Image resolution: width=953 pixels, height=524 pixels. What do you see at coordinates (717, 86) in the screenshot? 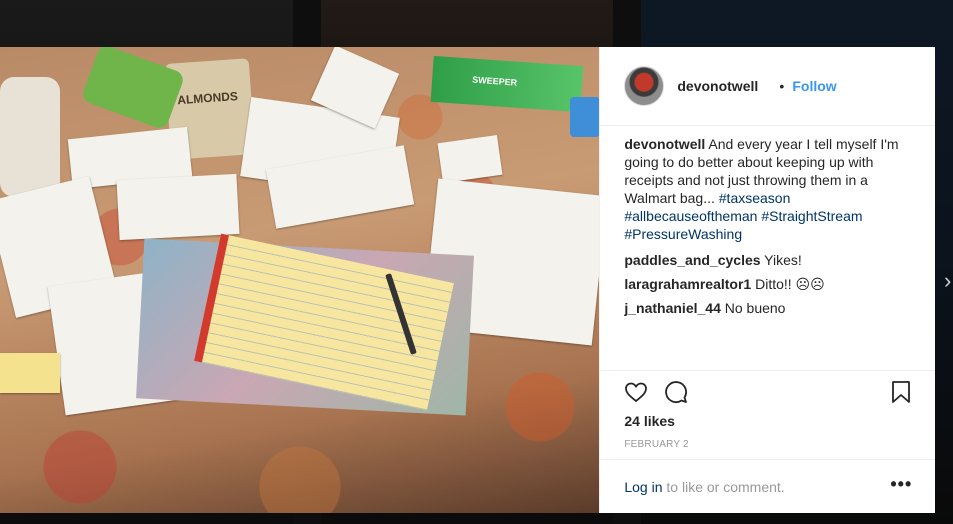
I see `author-username: devonotwell` at bounding box center [717, 86].